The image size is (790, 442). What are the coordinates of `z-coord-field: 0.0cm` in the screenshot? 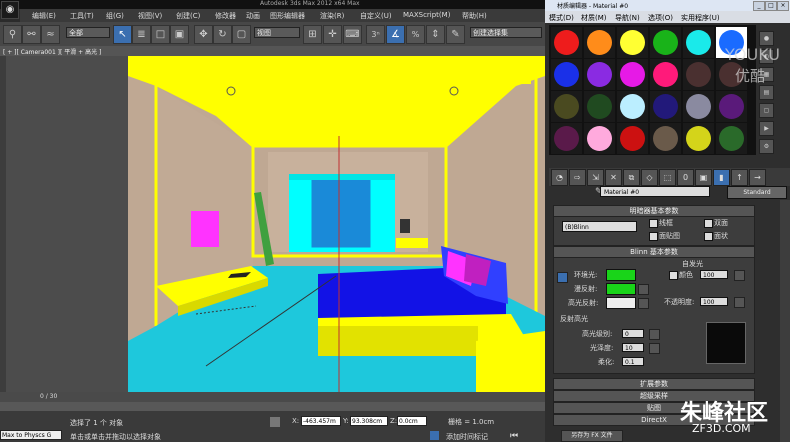 It's located at (412, 421).